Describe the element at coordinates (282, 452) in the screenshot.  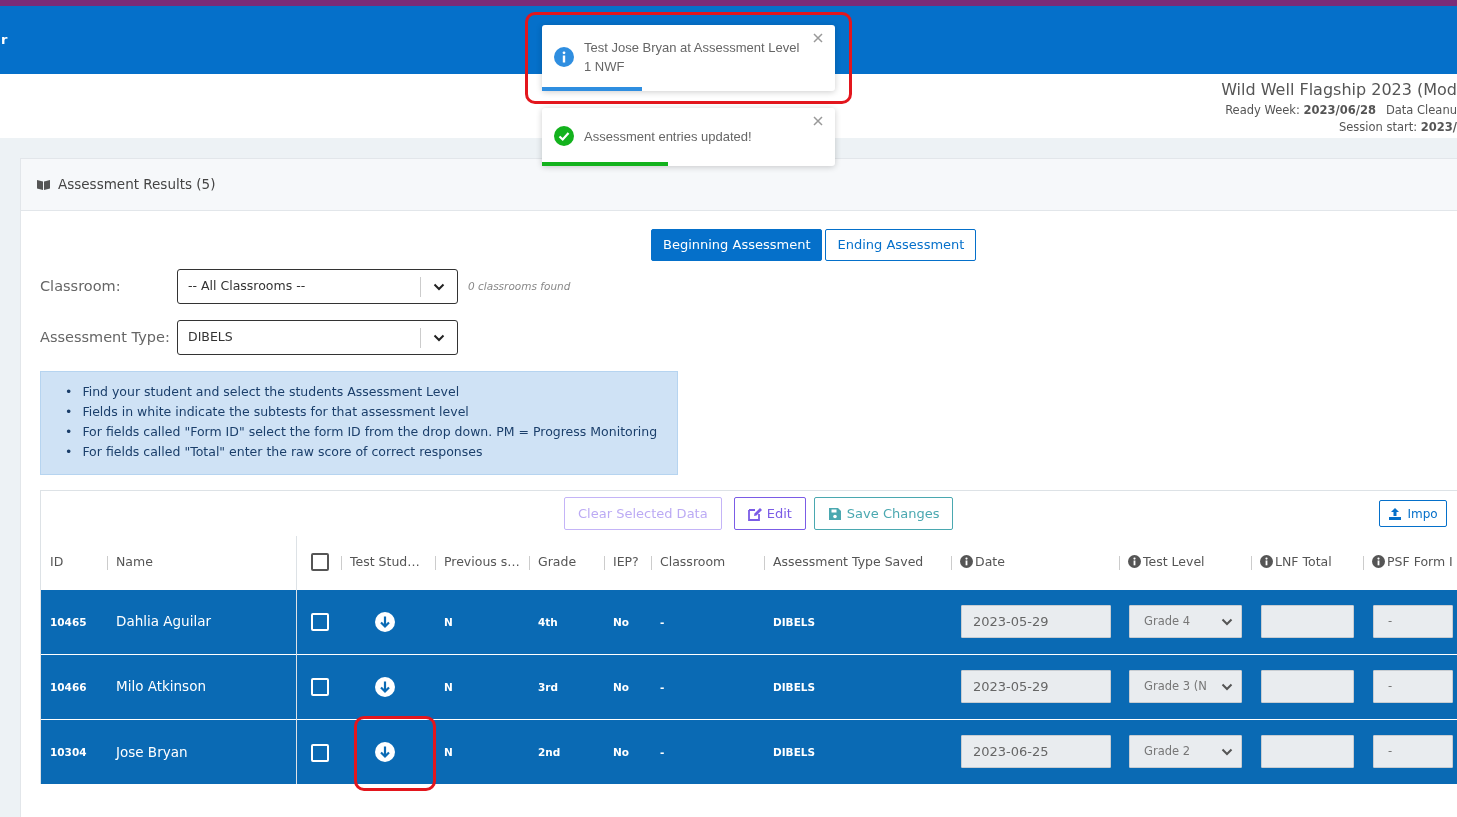
I see `instruction-text: For fields called "Total" enter the raw score of correct responses` at that location.